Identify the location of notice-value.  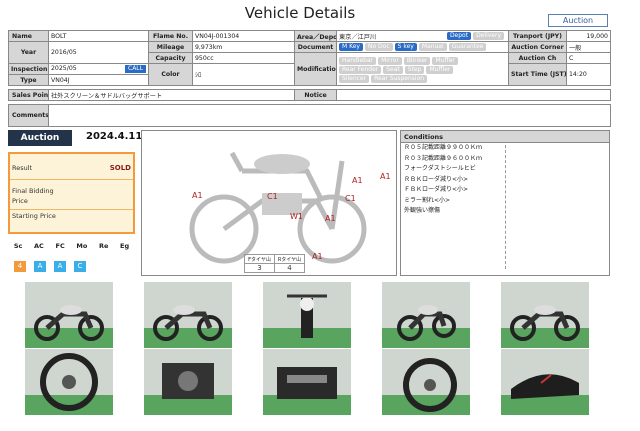
(473, 95).